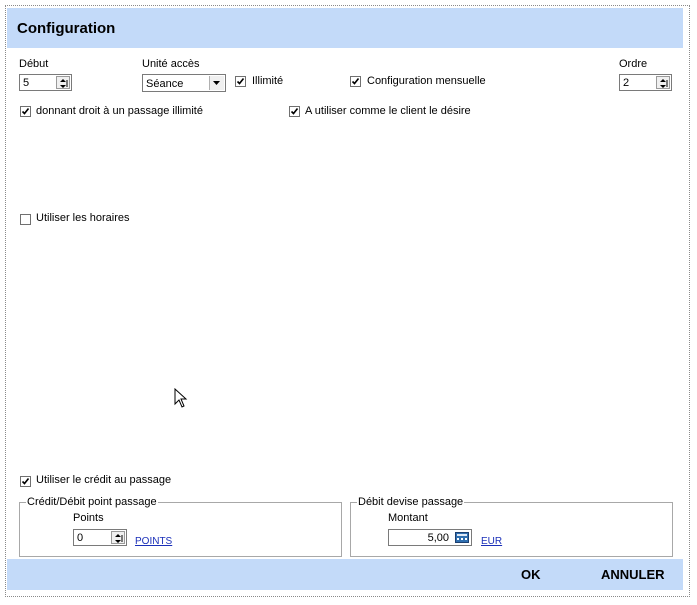  Describe the element at coordinates (104, 480) in the screenshot. I see `utiliser-credit-label: Utiliser le crédit au passage` at that location.